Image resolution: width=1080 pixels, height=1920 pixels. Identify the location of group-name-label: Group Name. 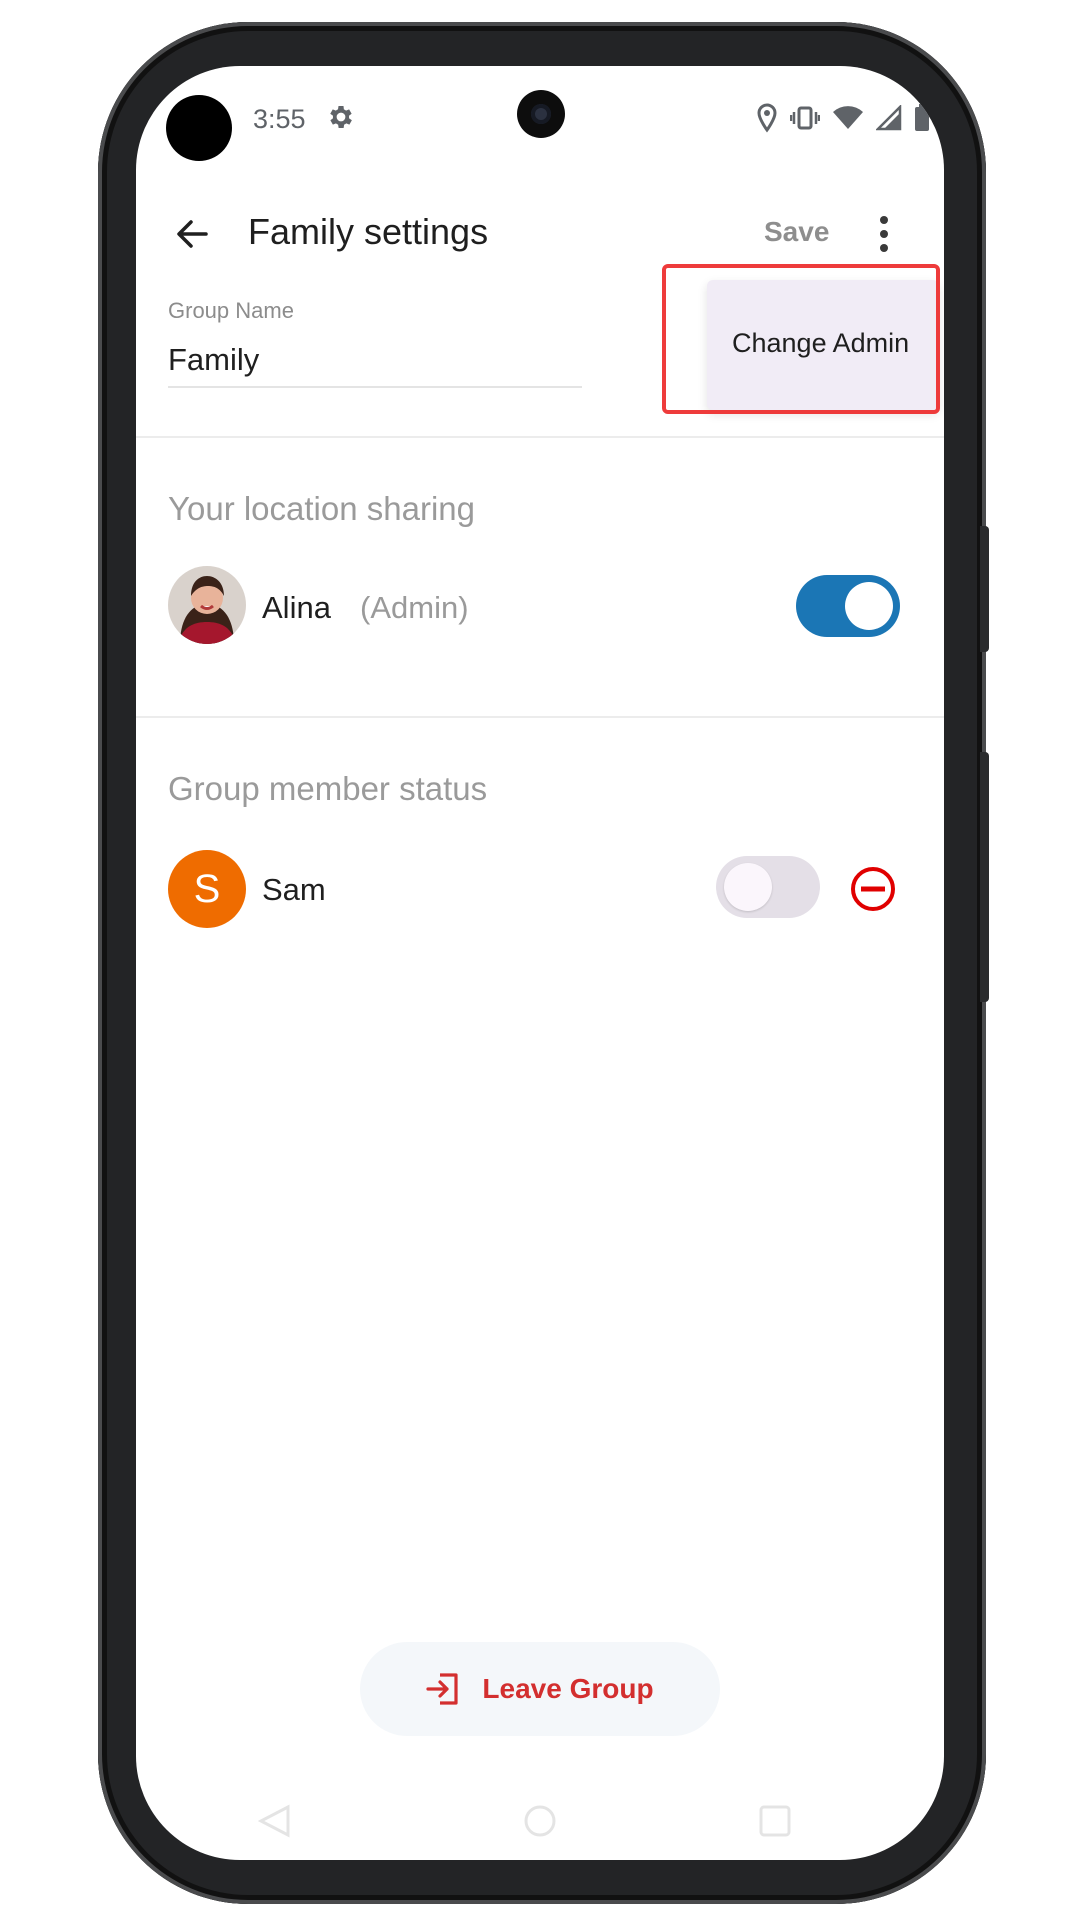
(231, 310).